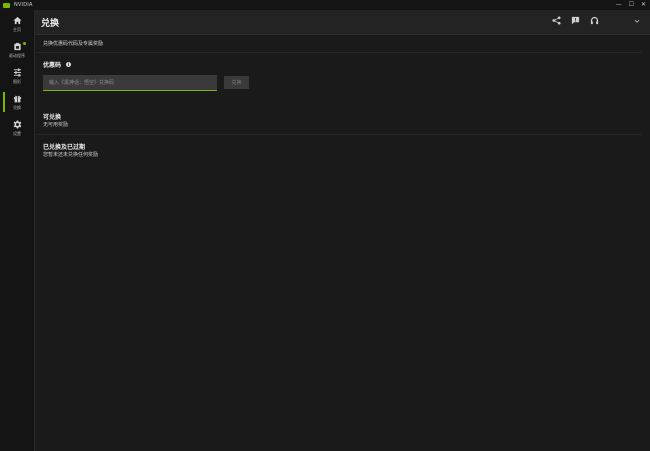 The height and width of the screenshot is (451, 650). Describe the element at coordinates (130, 83) in the screenshot. I see `promo-code-input` at that location.